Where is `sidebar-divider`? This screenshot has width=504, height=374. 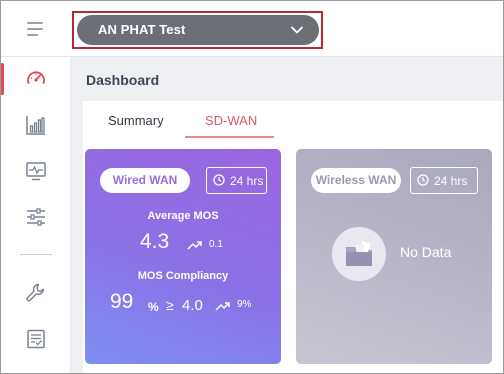 sidebar-divider is located at coordinates (36, 254).